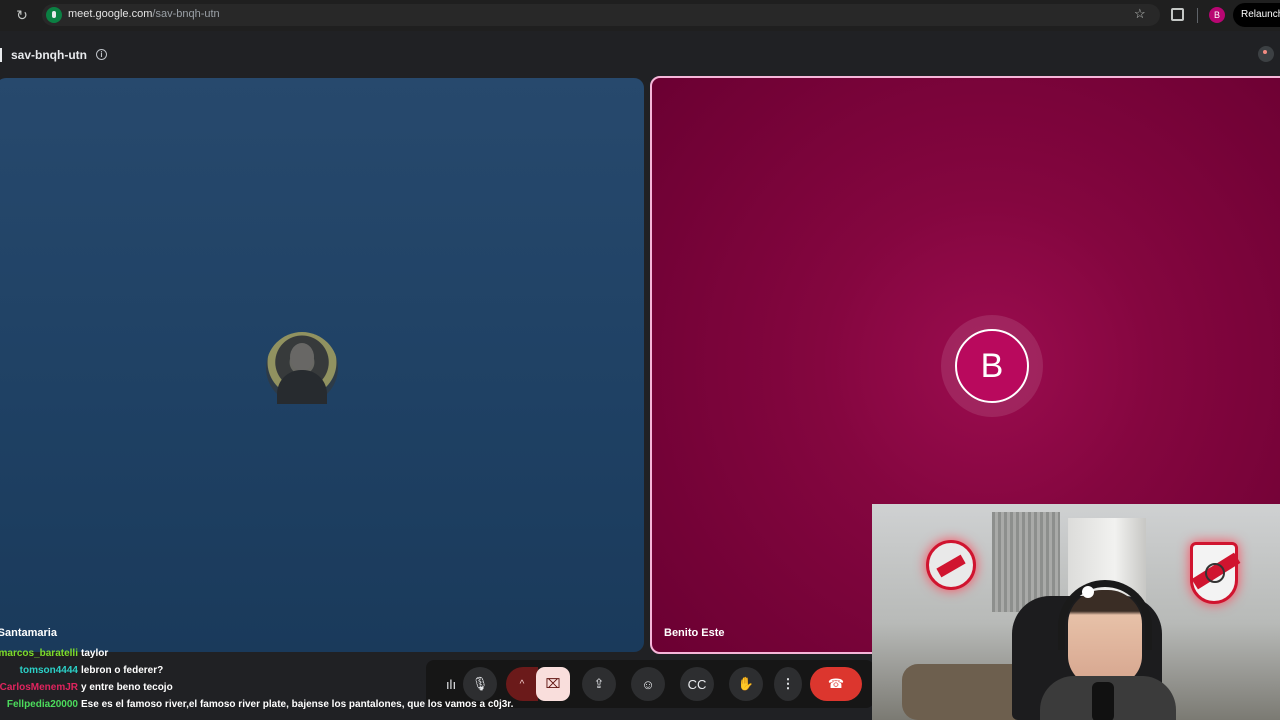 The image size is (1280, 720). I want to click on leave-call-button: ☎, so click(836, 684).